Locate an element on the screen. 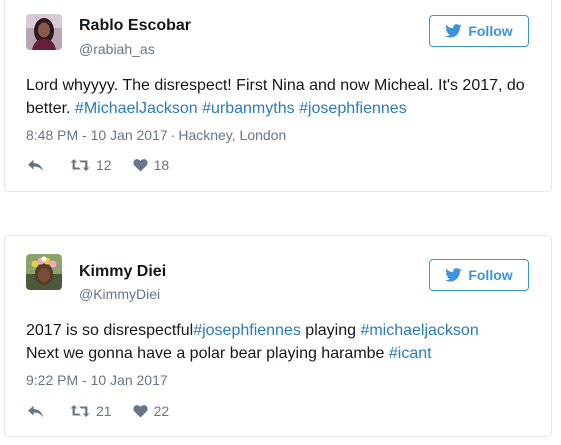 The height and width of the screenshot is (445, 561). like-button: 18 is located at coordinates (151, 165).